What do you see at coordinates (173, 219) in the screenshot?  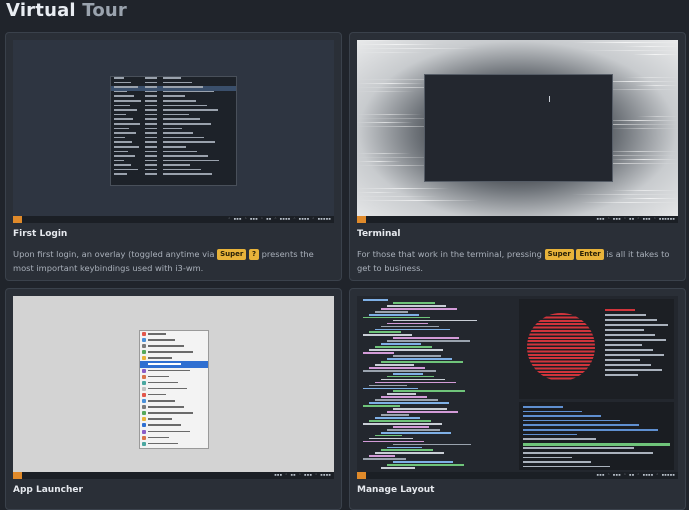 I see `status-bar: ◦ ▪▪▪ ◦ ▪▪▪ ◦ ▪▪ ◦ ▪▪▪▪ ◦ ▪▪▪▪ ◦ ▪▪▪▪▪` at bounding box center [173, 219].